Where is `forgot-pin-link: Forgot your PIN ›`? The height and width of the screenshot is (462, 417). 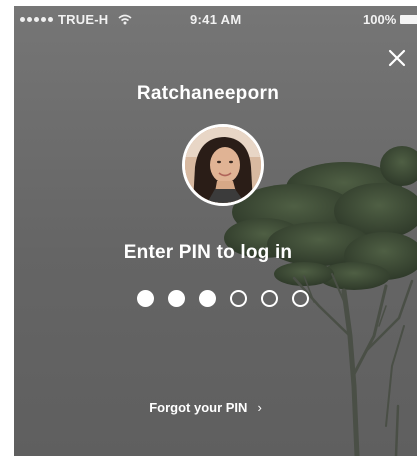 forgot-pin-link: Forgot your PIN › is located at coordinates (205, 407).